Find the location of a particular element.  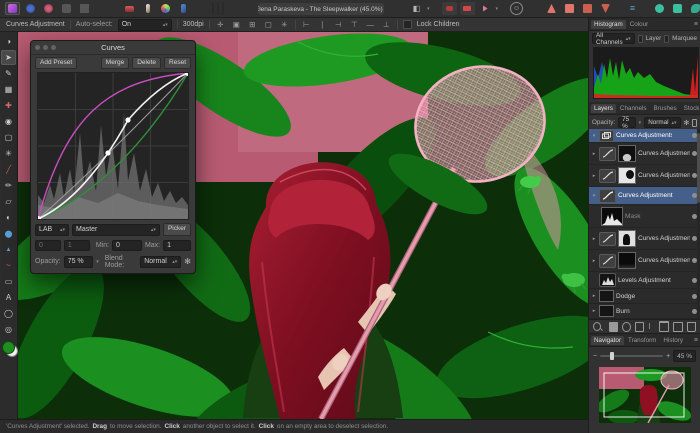

tab-transform: Transform is located at coordinates (642, 340).